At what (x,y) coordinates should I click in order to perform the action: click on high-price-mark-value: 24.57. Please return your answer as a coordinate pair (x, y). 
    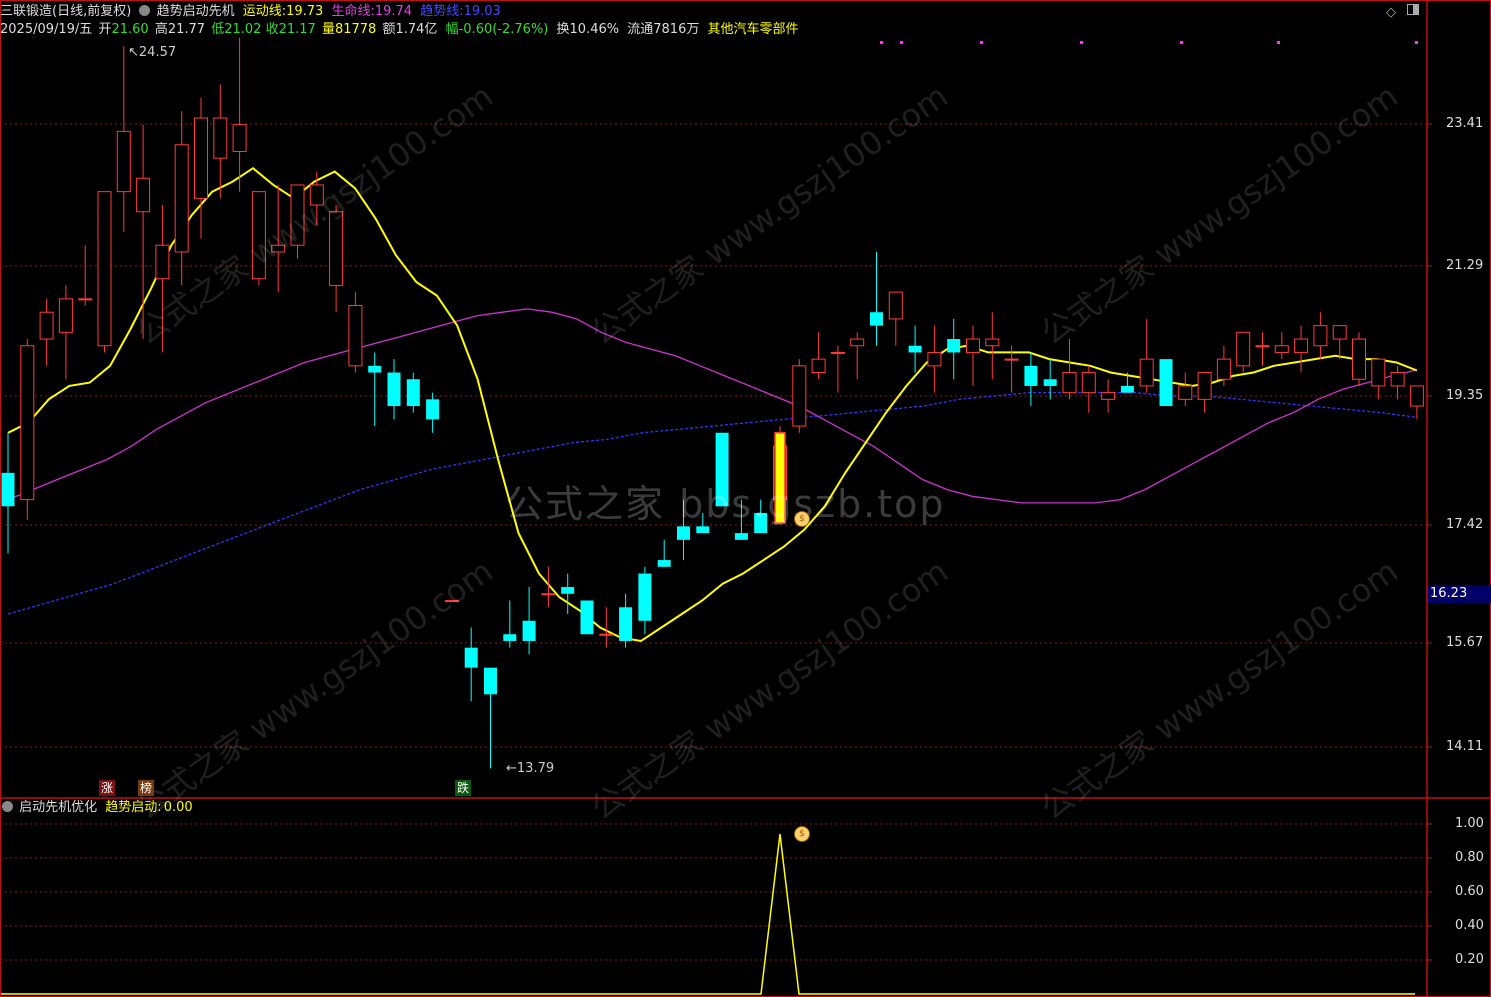
    Looking at the image, I should click on (157, 52).